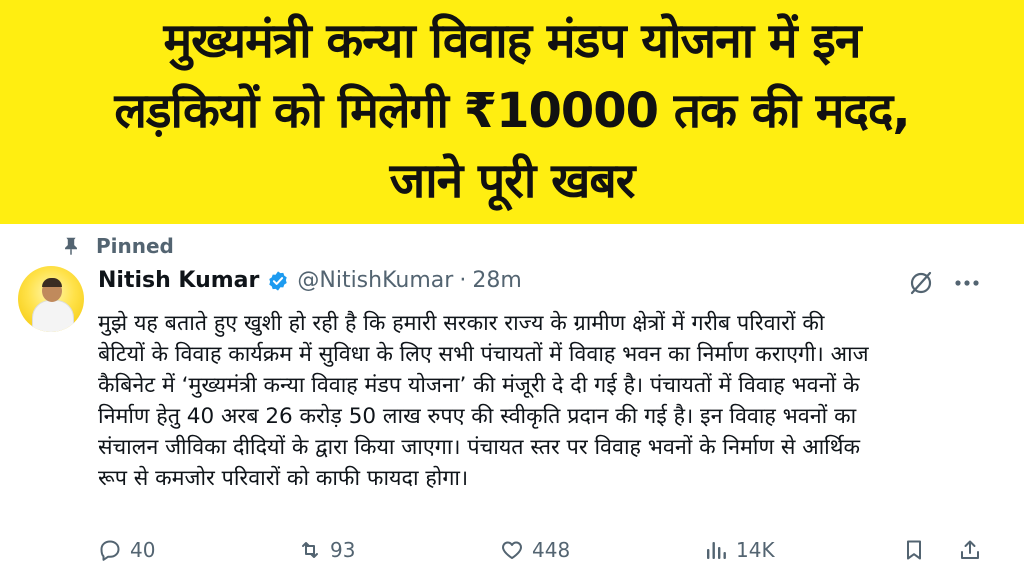 Image resolution: width=1024 pixels, height=576 pixels. Describe the element at coordinates (755, 550) in the screenshot. I see `views-count: 14K` at that location.